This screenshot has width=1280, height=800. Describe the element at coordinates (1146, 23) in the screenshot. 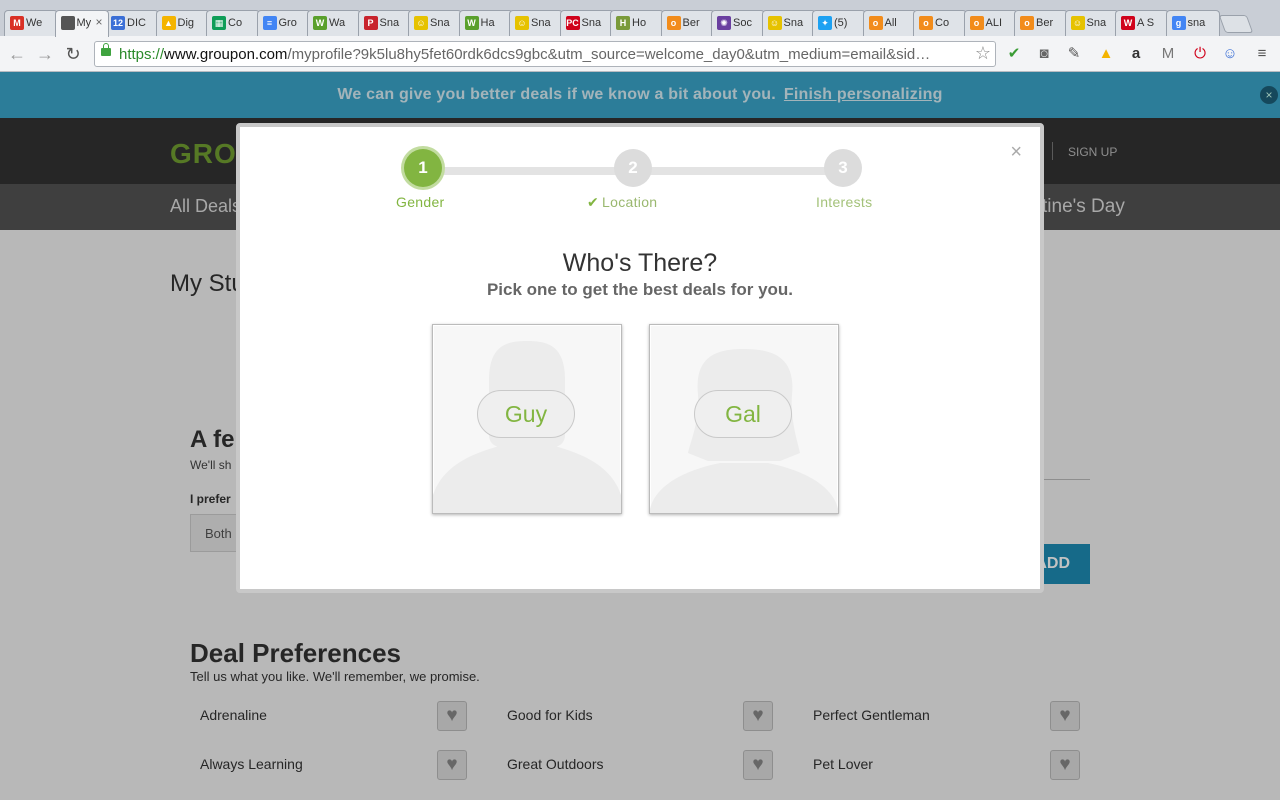

I see `tab-label: A S` at that location.